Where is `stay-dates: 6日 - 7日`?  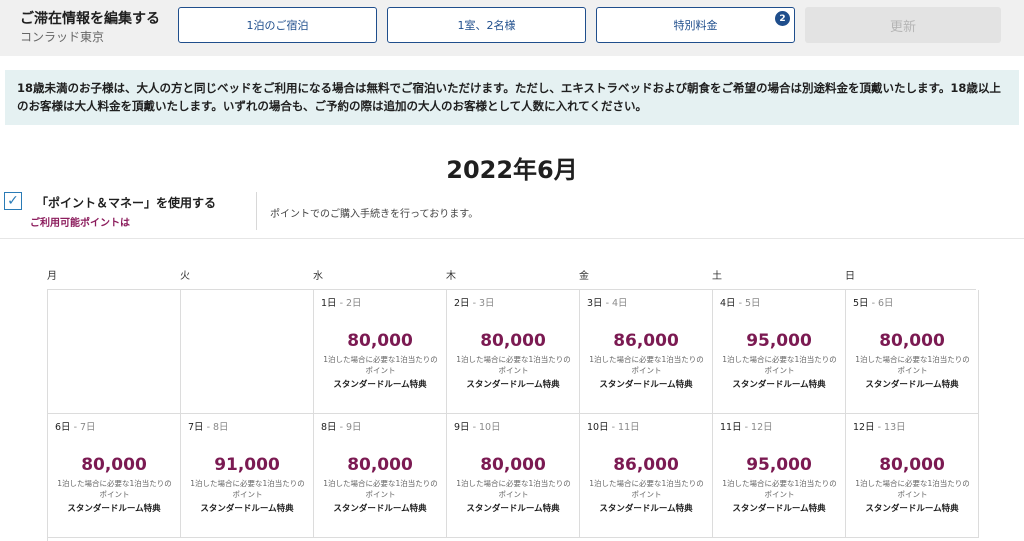
stay-dates: 6日 - 7日 is located at coordinates (75, 426).